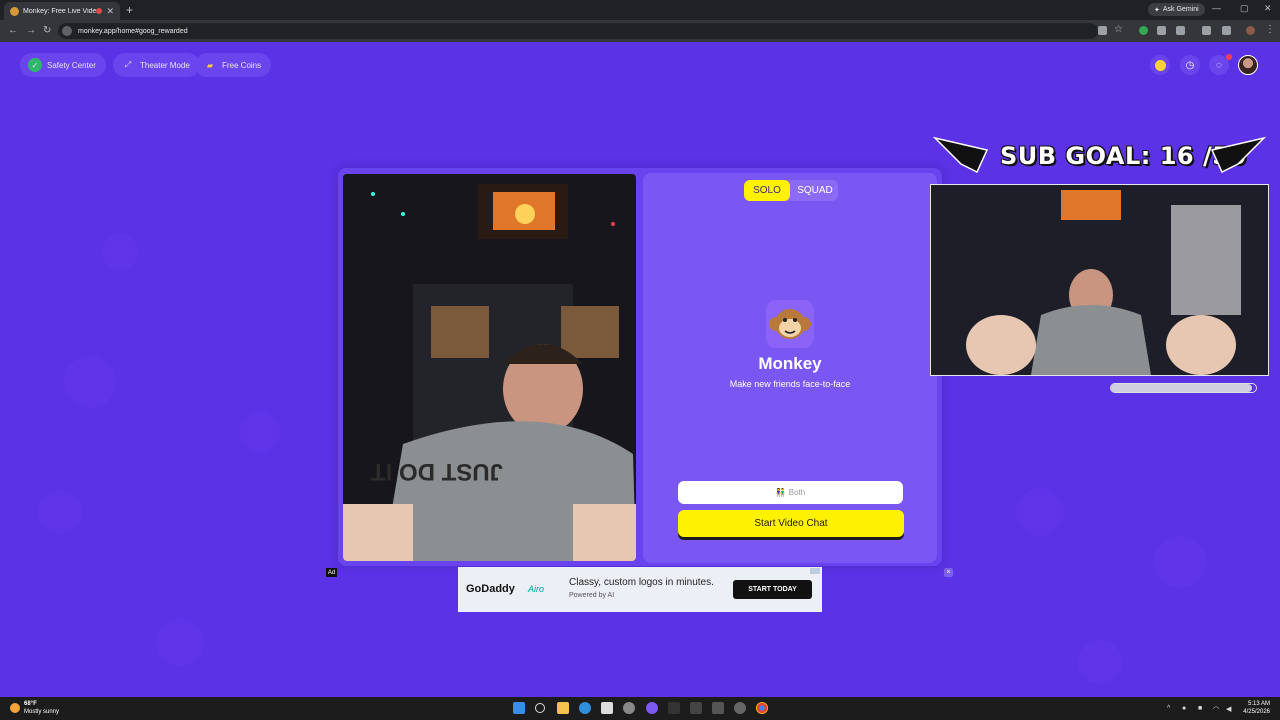 This screenshot has height=720, width=1280. Describe the element at coordinates (210, 65) in the screenshot. I see `coins-icon: ▰` at that location.